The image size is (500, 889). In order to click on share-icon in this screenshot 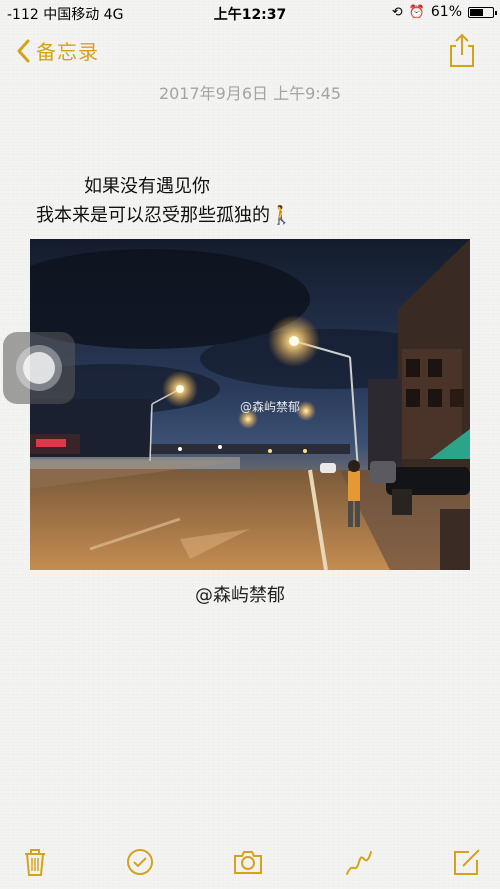, I will do `click(462, 50)`.